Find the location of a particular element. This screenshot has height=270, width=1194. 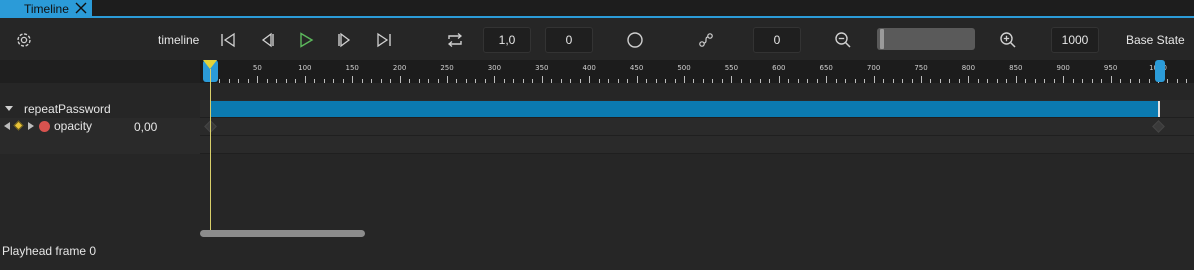

loop-button is located at coordinates (455, 40).